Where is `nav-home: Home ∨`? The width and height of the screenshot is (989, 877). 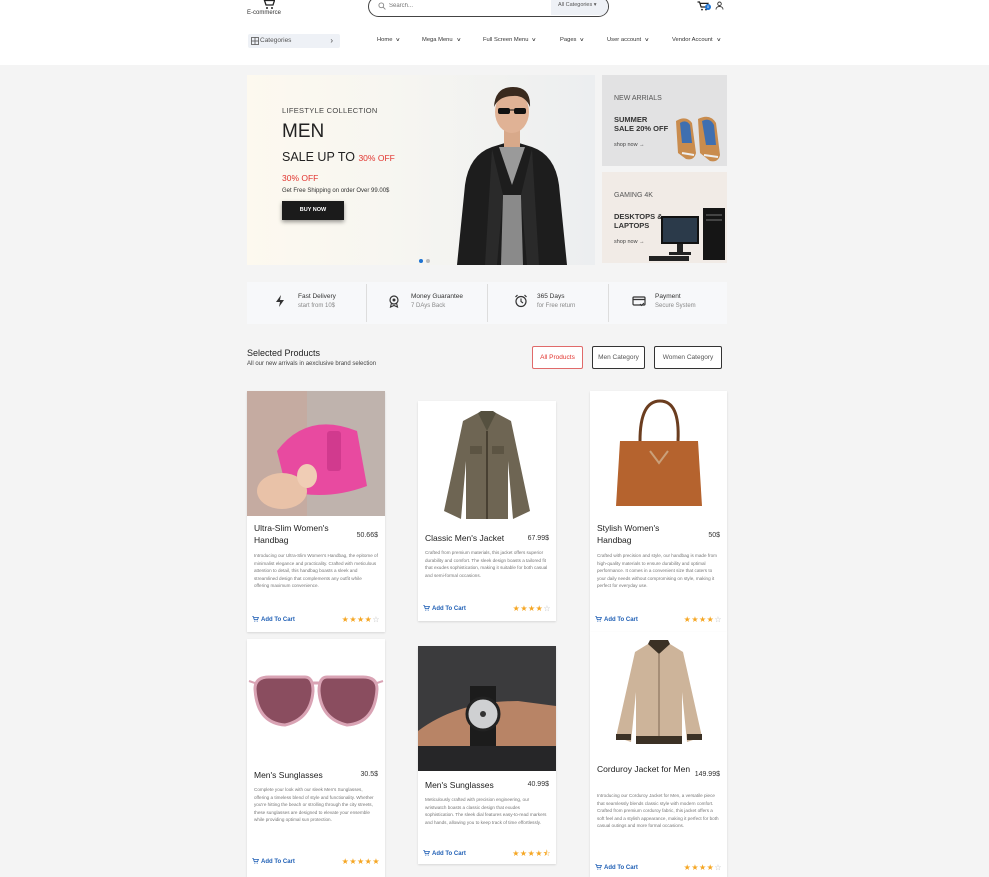 nav-home: Home ∨ is located at coordinates (389, 40).